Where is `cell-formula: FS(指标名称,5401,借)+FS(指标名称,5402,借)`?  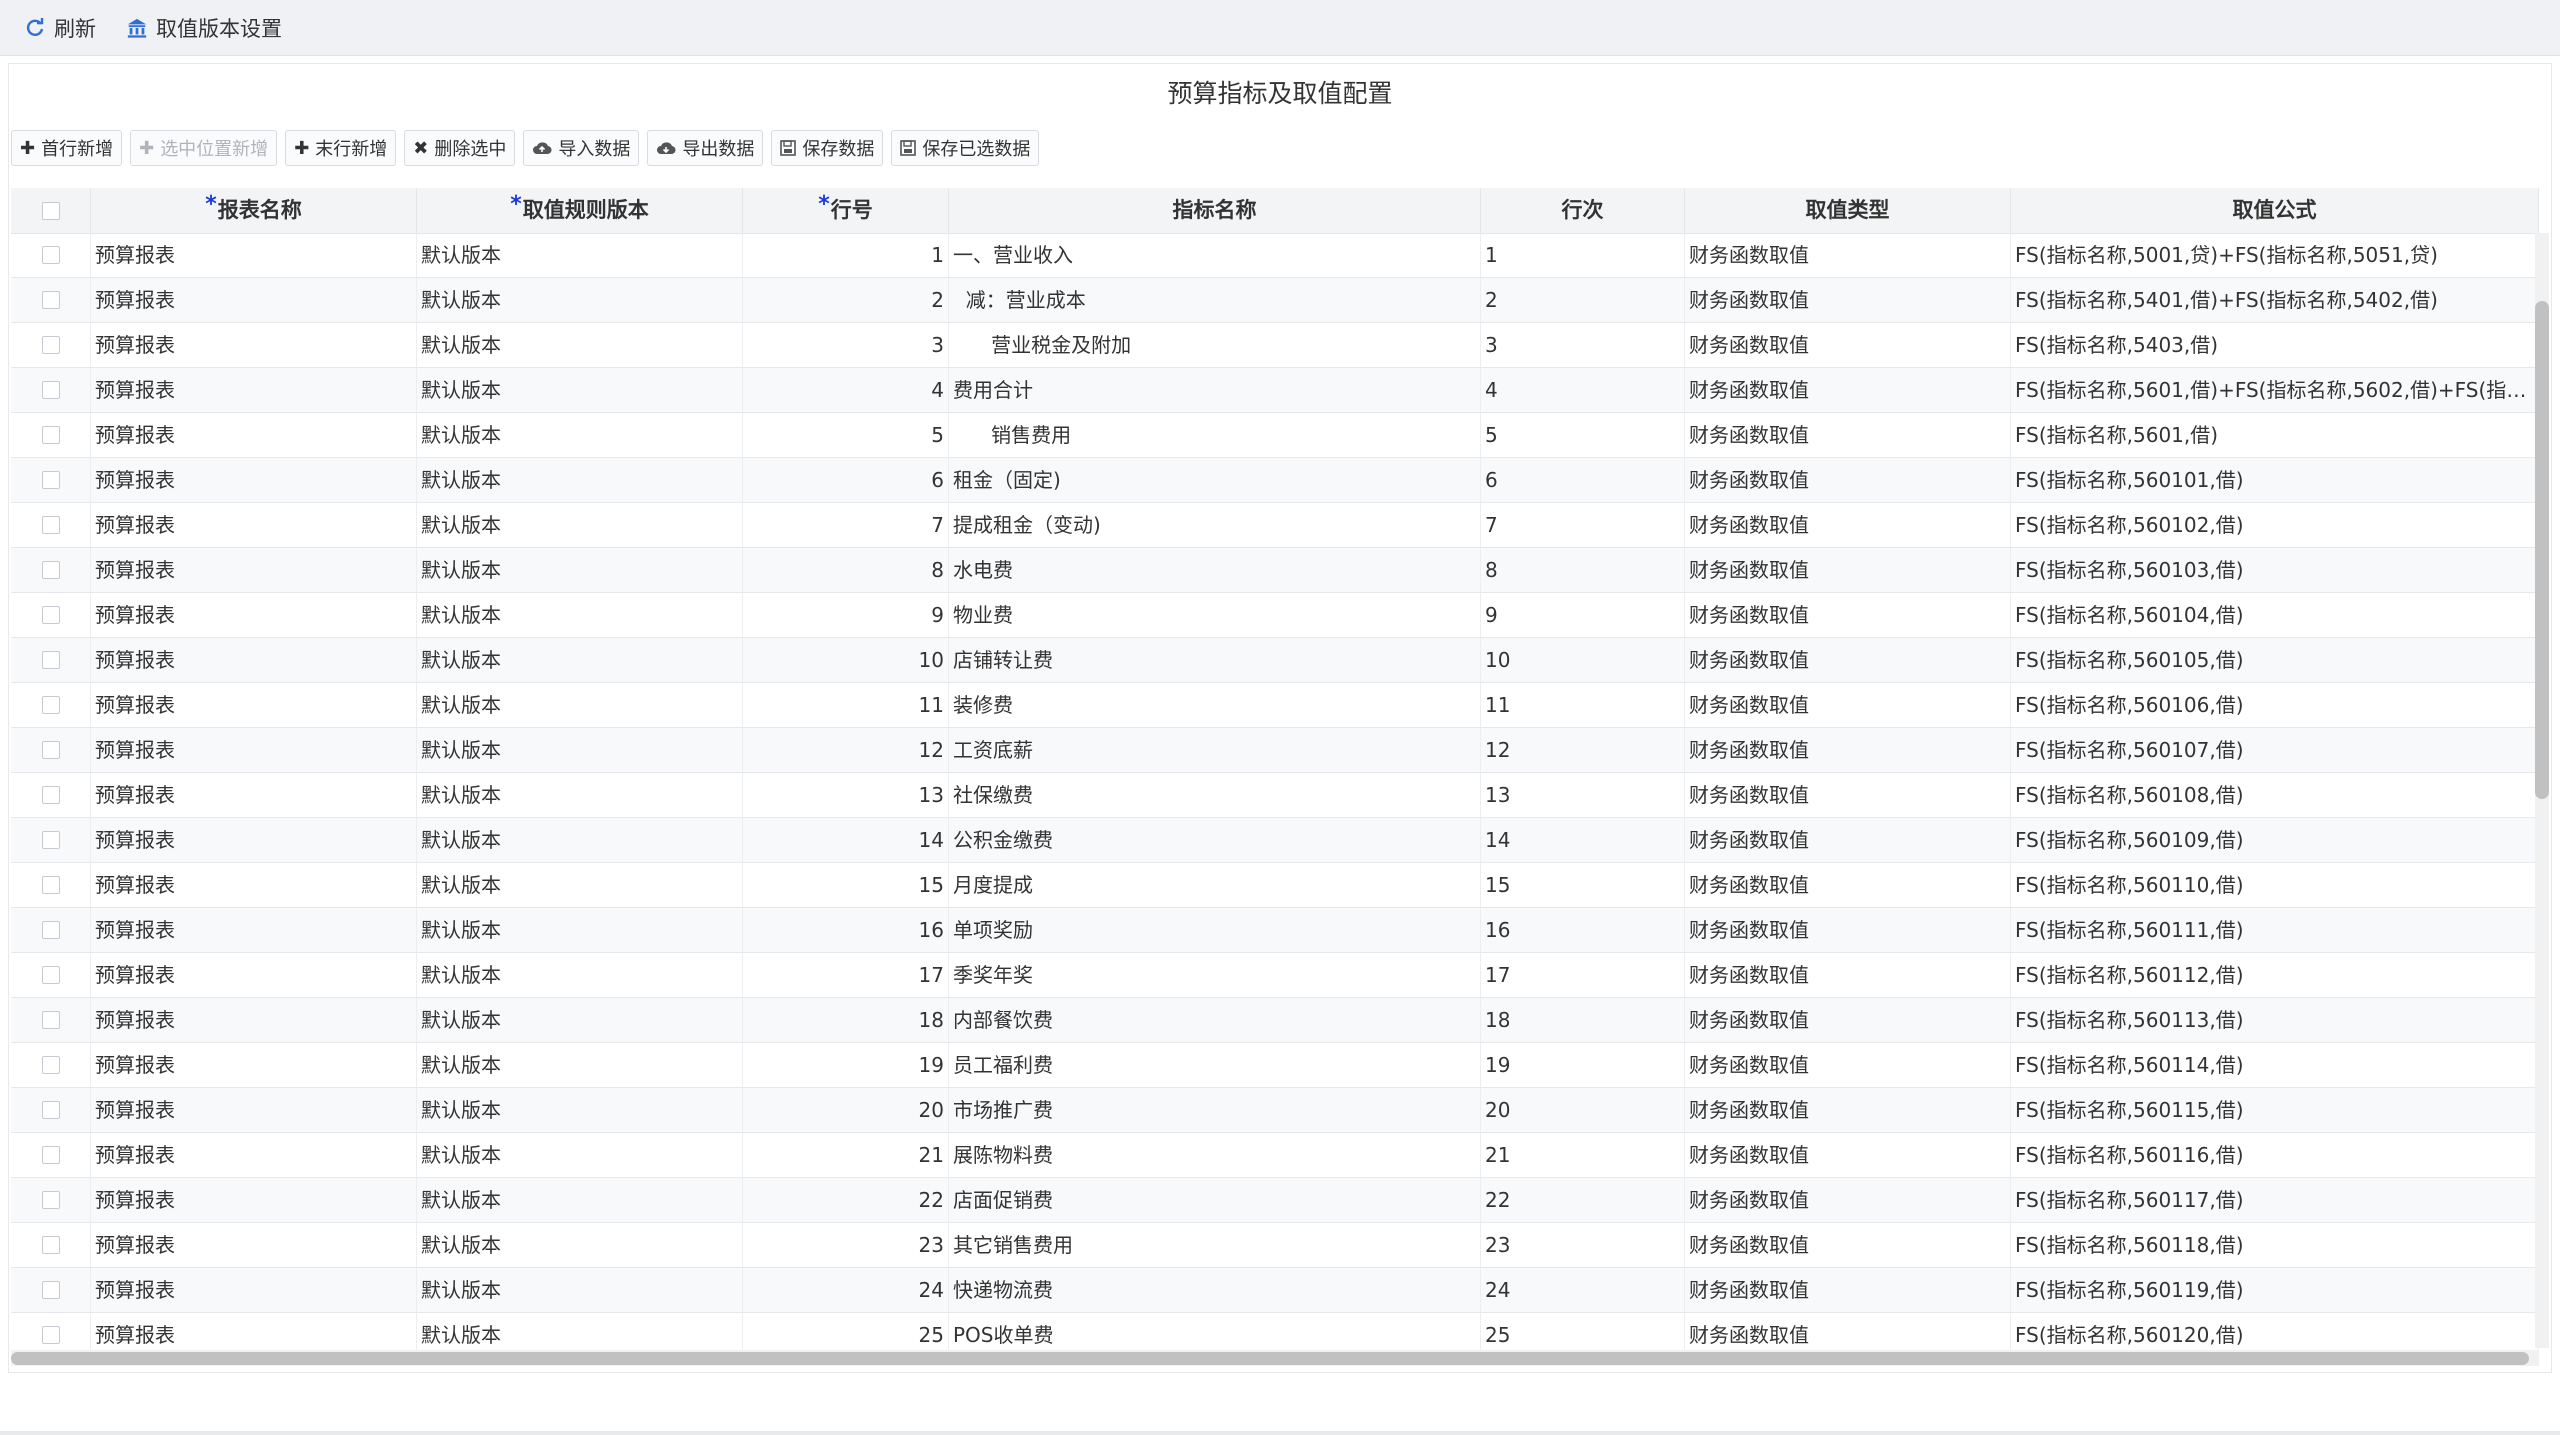 cell-formula: FS(指标名称,5401,借)+FS(指标名称,5402,借) is located at coordinates (2275, 300).